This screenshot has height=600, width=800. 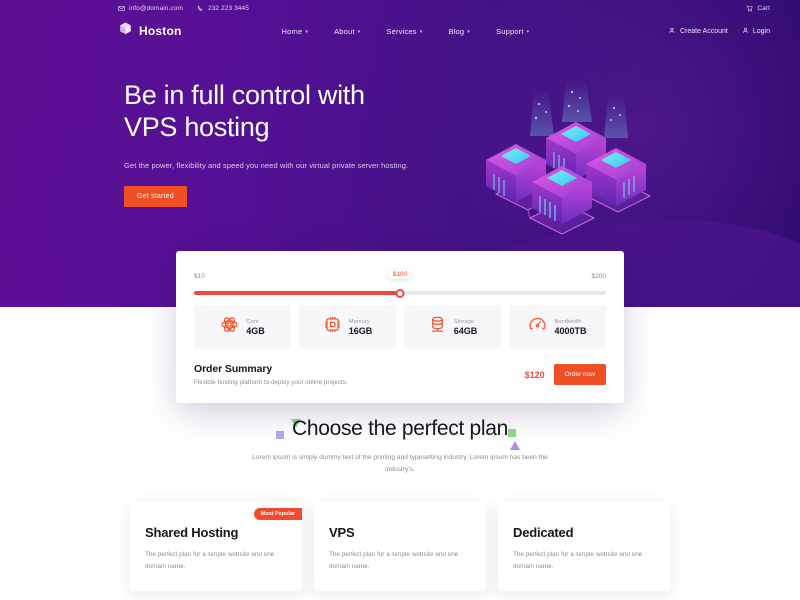 What do you see at coordinates (598, 276) in the screenshot?
I see `slider-max-label: $200` at bounding box center [598, 276].